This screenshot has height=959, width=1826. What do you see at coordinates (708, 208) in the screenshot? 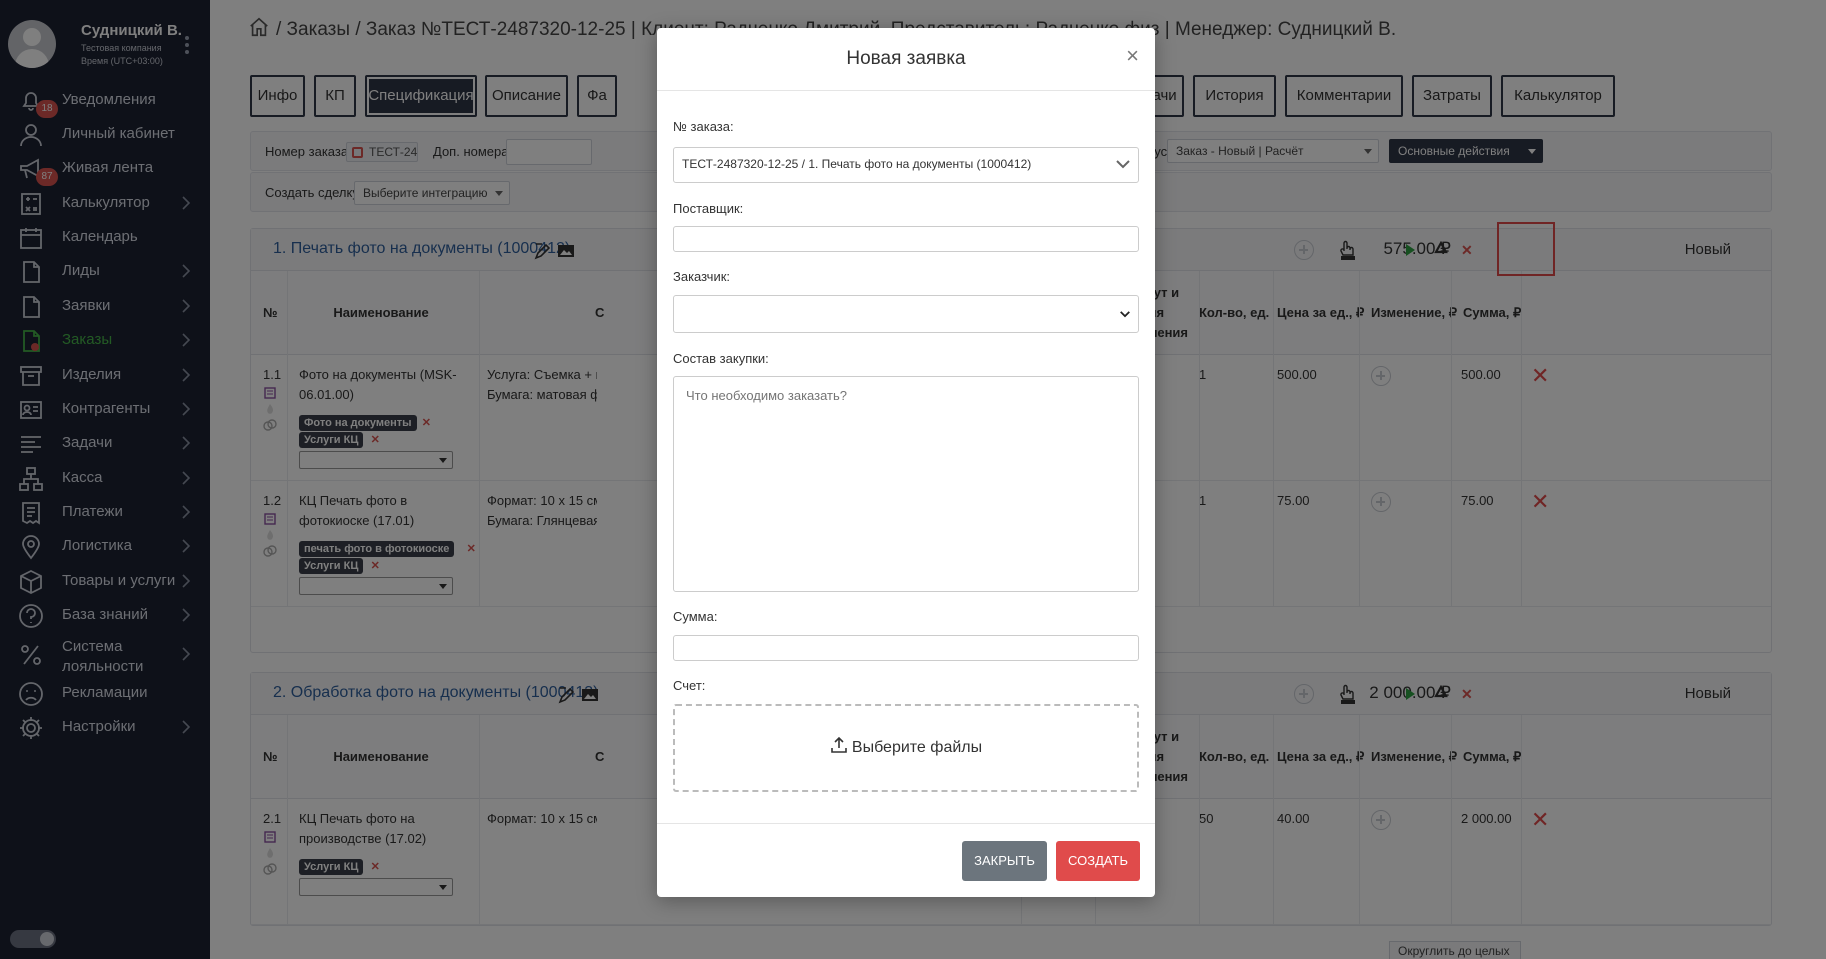
I see `supplier-label: Поставщик:` at bounding box center [708, 208].